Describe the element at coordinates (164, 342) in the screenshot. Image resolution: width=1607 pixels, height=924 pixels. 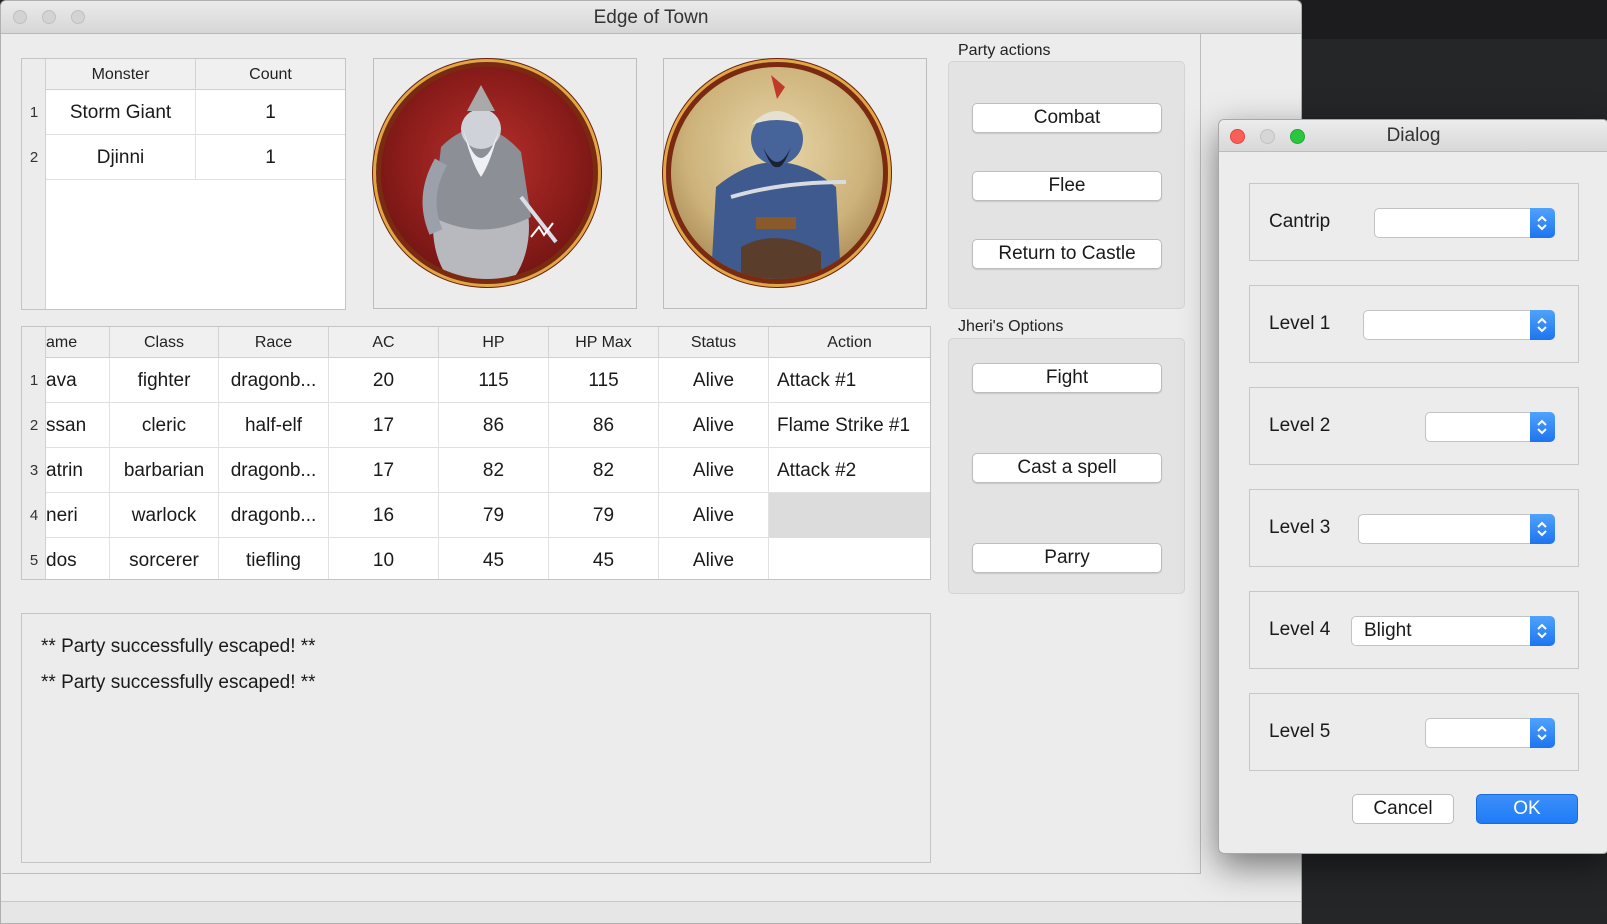
I see `column-header-class: Class` at that location.